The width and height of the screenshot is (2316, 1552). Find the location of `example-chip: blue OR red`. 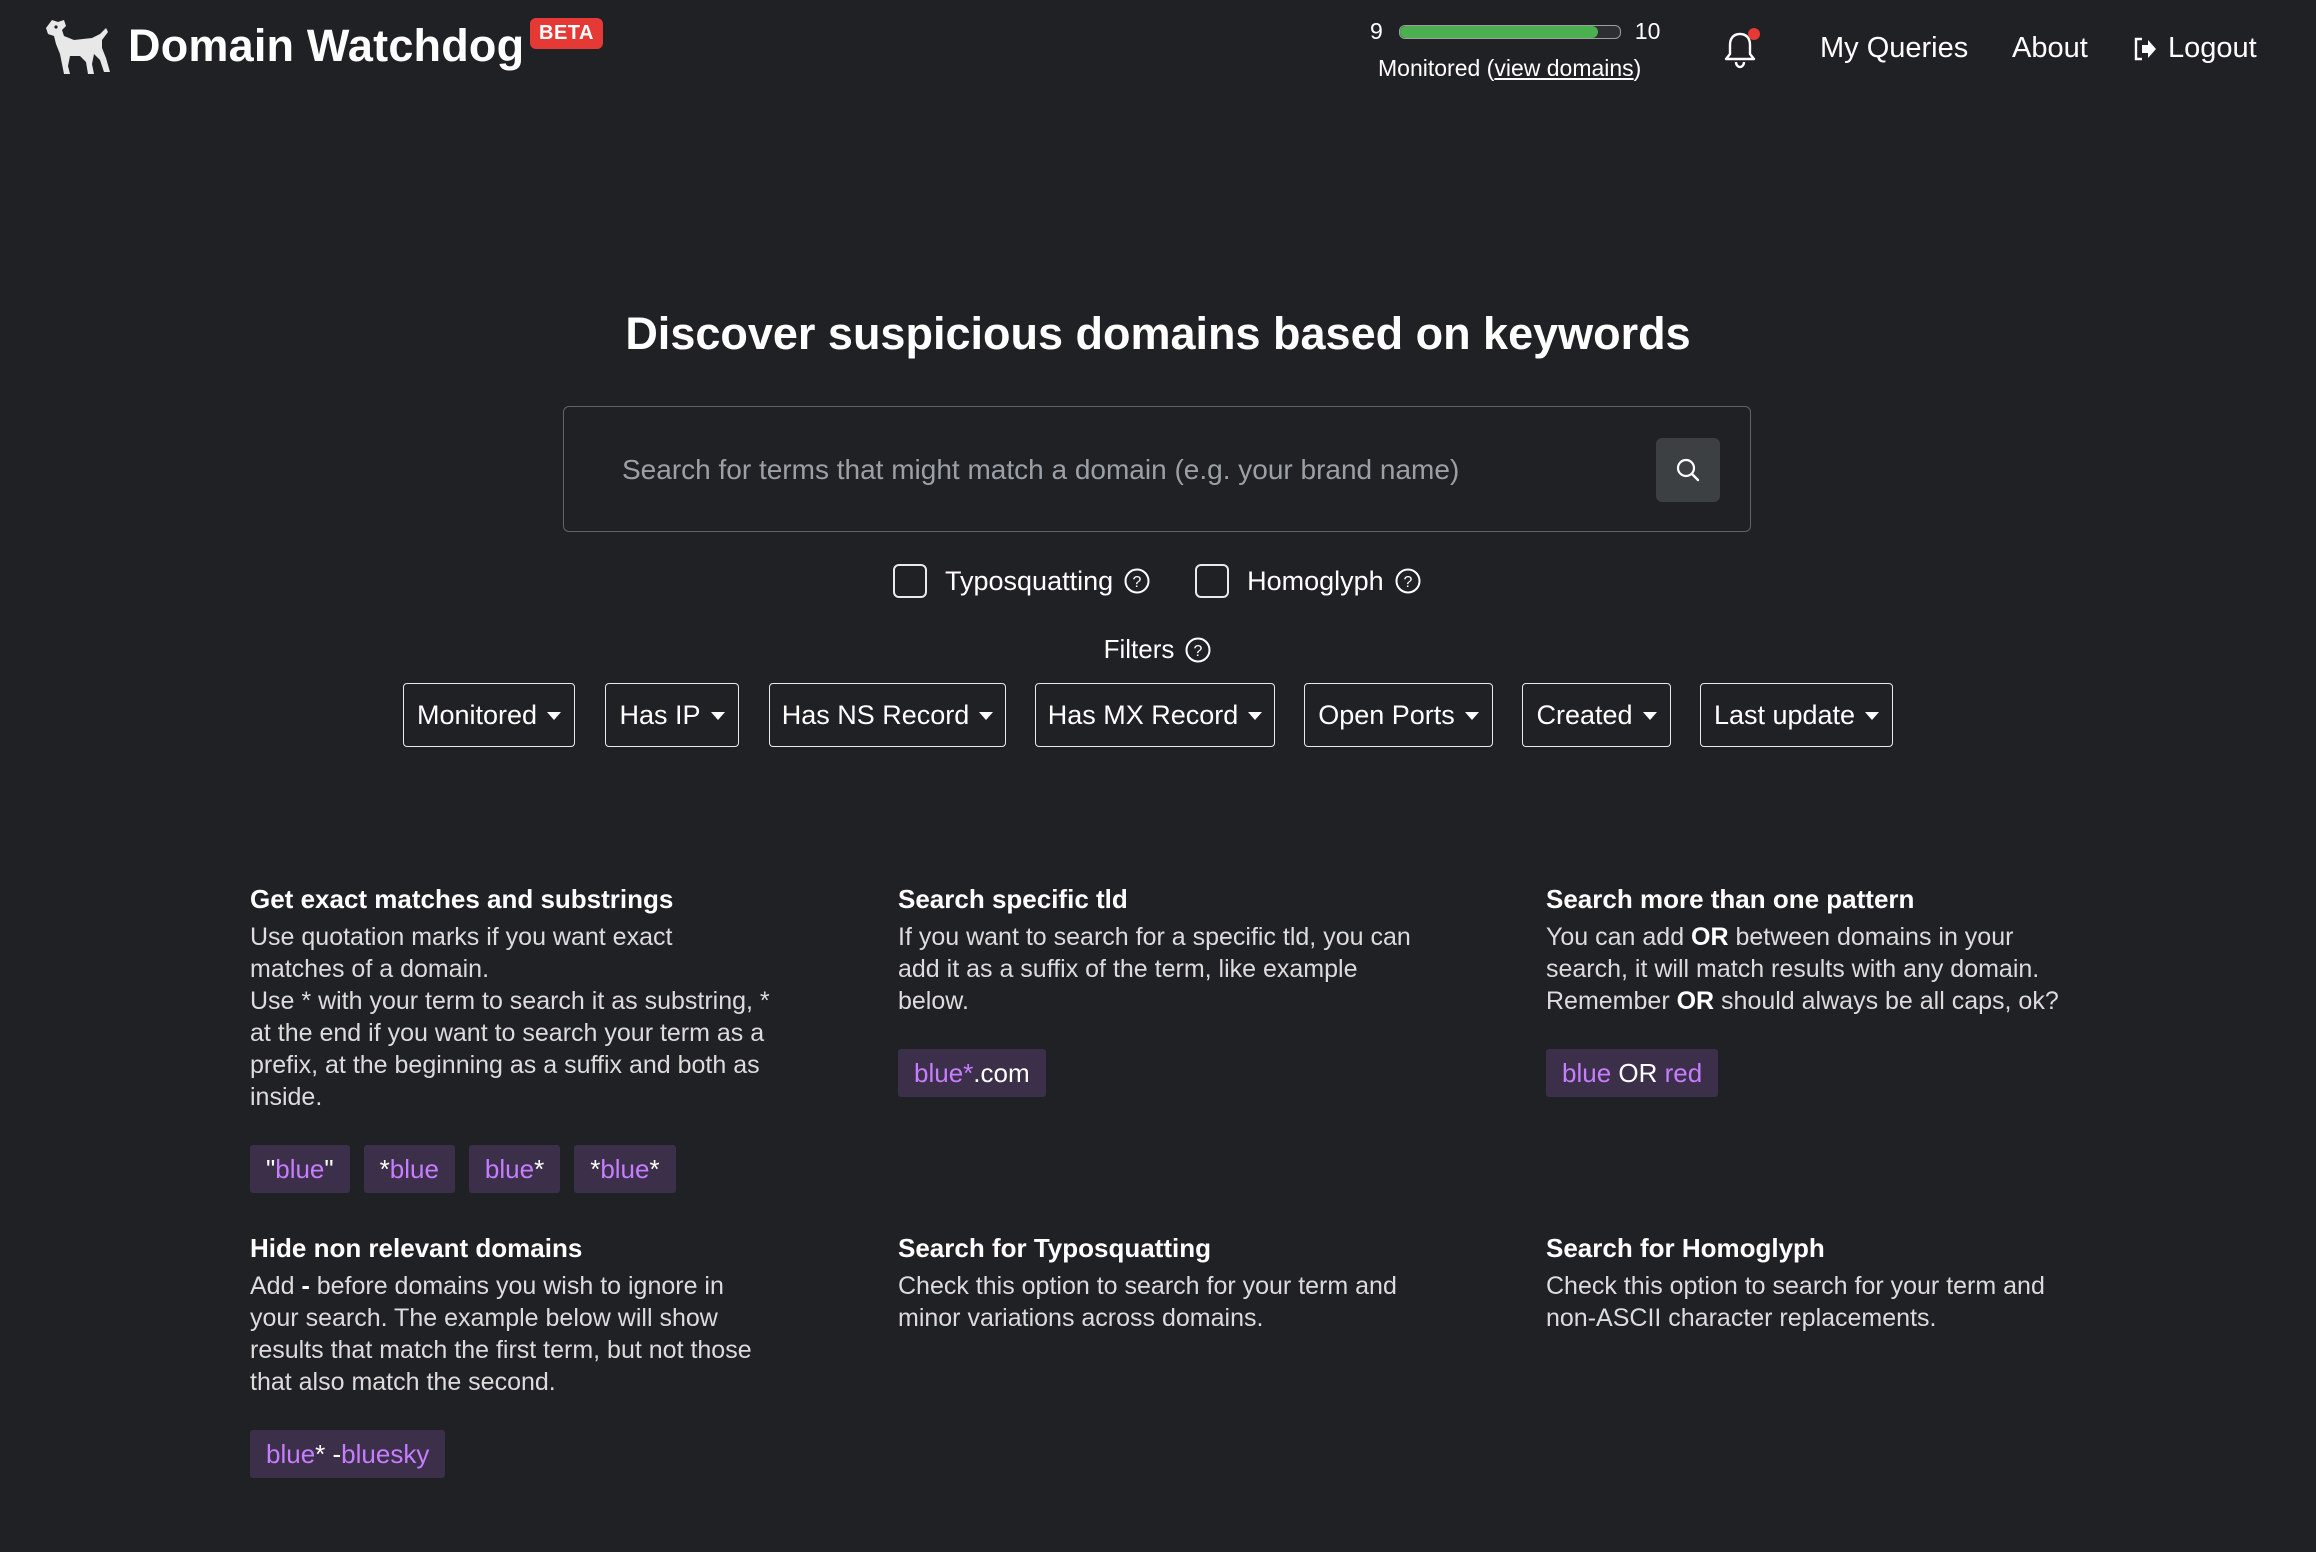

example-chip: blue OR red is located at coordinates (1632, 1073).